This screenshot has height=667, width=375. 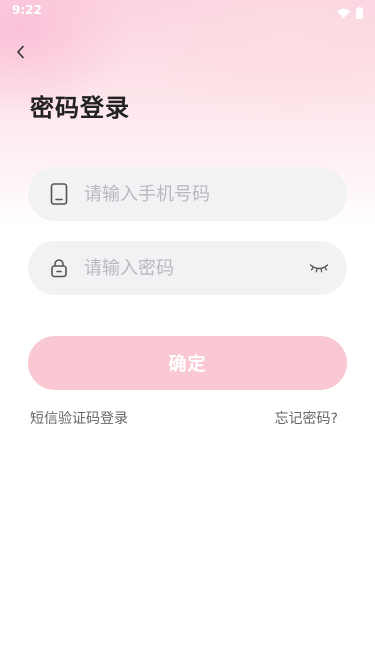 I want to click on chevron-left-icon, so click(x=21, y=53).